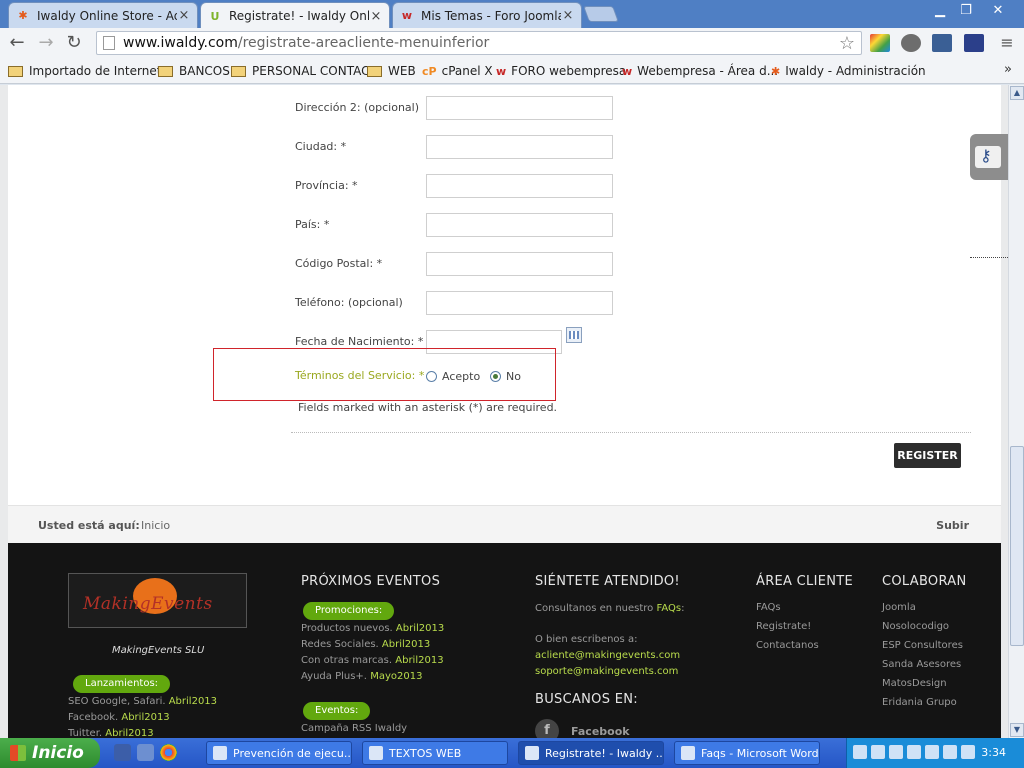 The image size is (1024, 768). I want to click on promo-item: Con otras marcas. Abril2013, so click(372, 660).